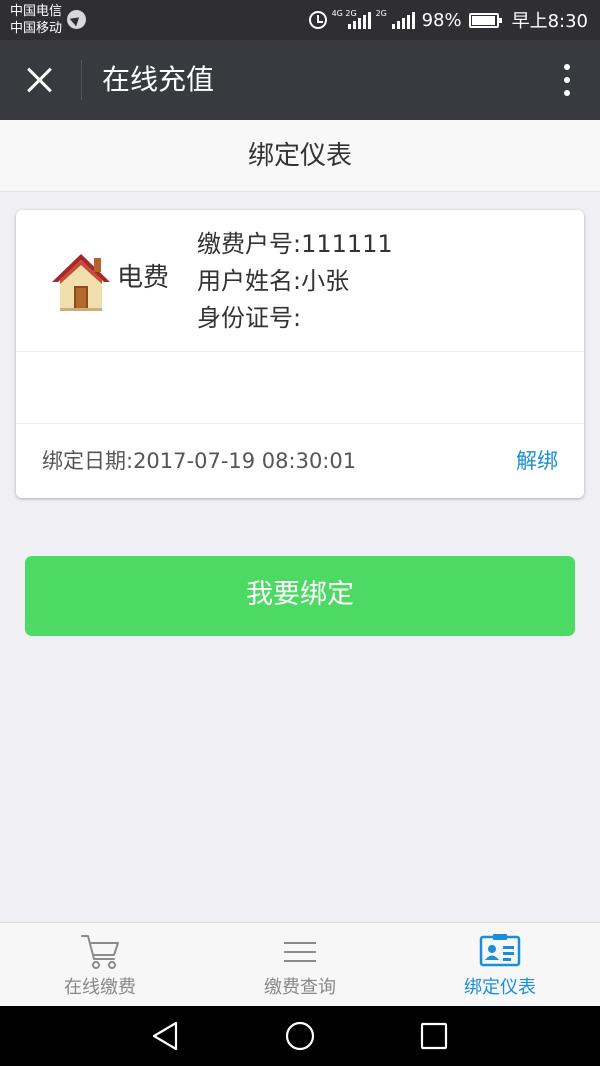 The width and height of the screenshot is (600, 1066). What do you see at coordinates (36, 20) in the screenshot?
I see `carrier-info: 中国电信 中国移动` at bounding box center [36, 20].